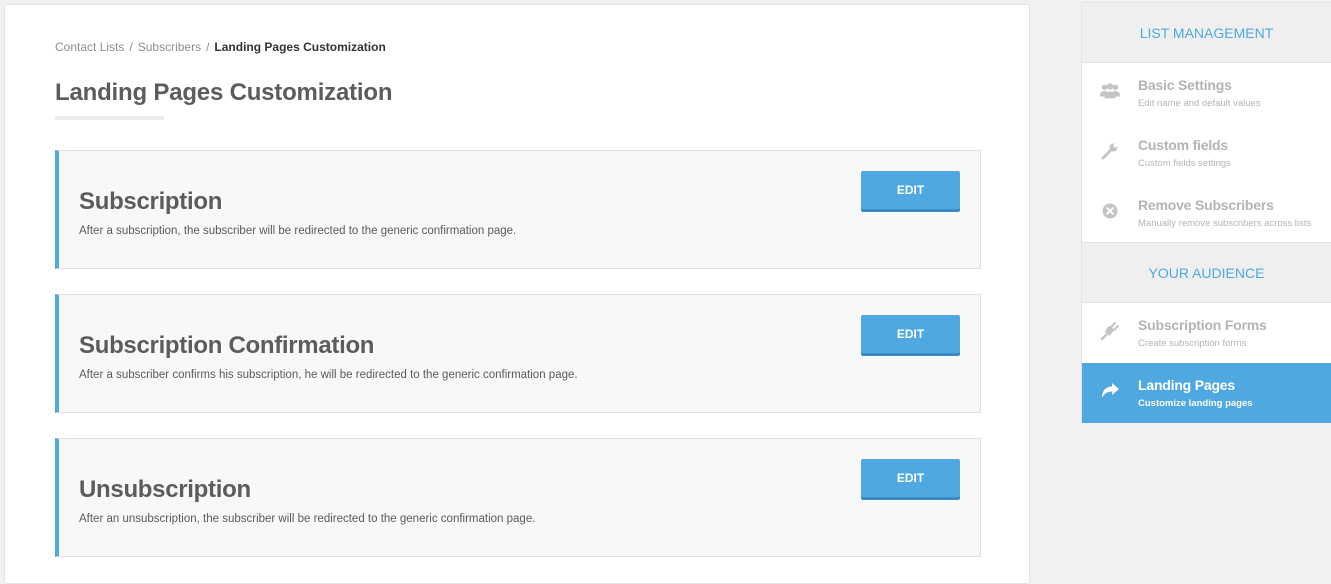 This screenshot has height=584, width=1331. What do you see at coordinates (151, 201) in the screenshot?
I see `card-title: Subscription` at bounding box center [151, 201].